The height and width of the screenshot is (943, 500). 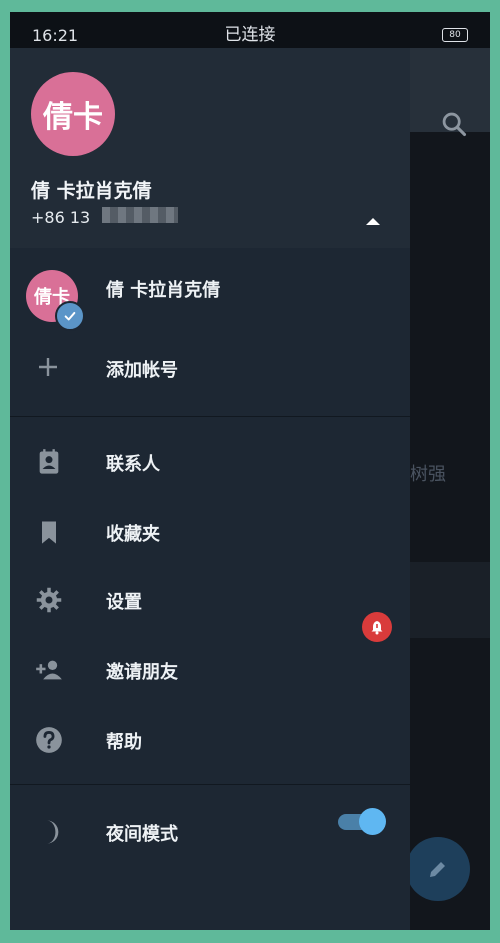 I want to click on menu-label-contacts: 联系人, so click(x=133, y=464).